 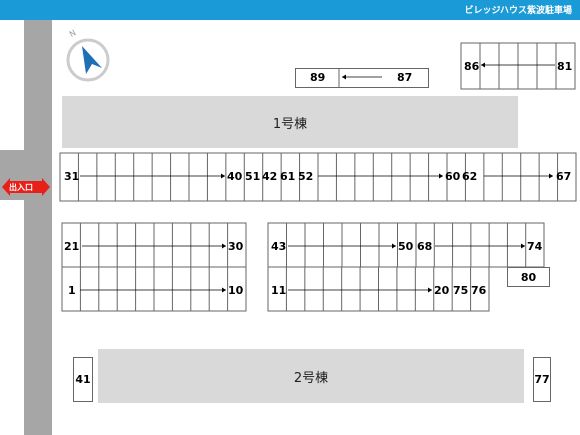 What do you see at coordinates (405, 77) in the screenshot?
I see `label-87: 87` at bounding box center [405, 77].